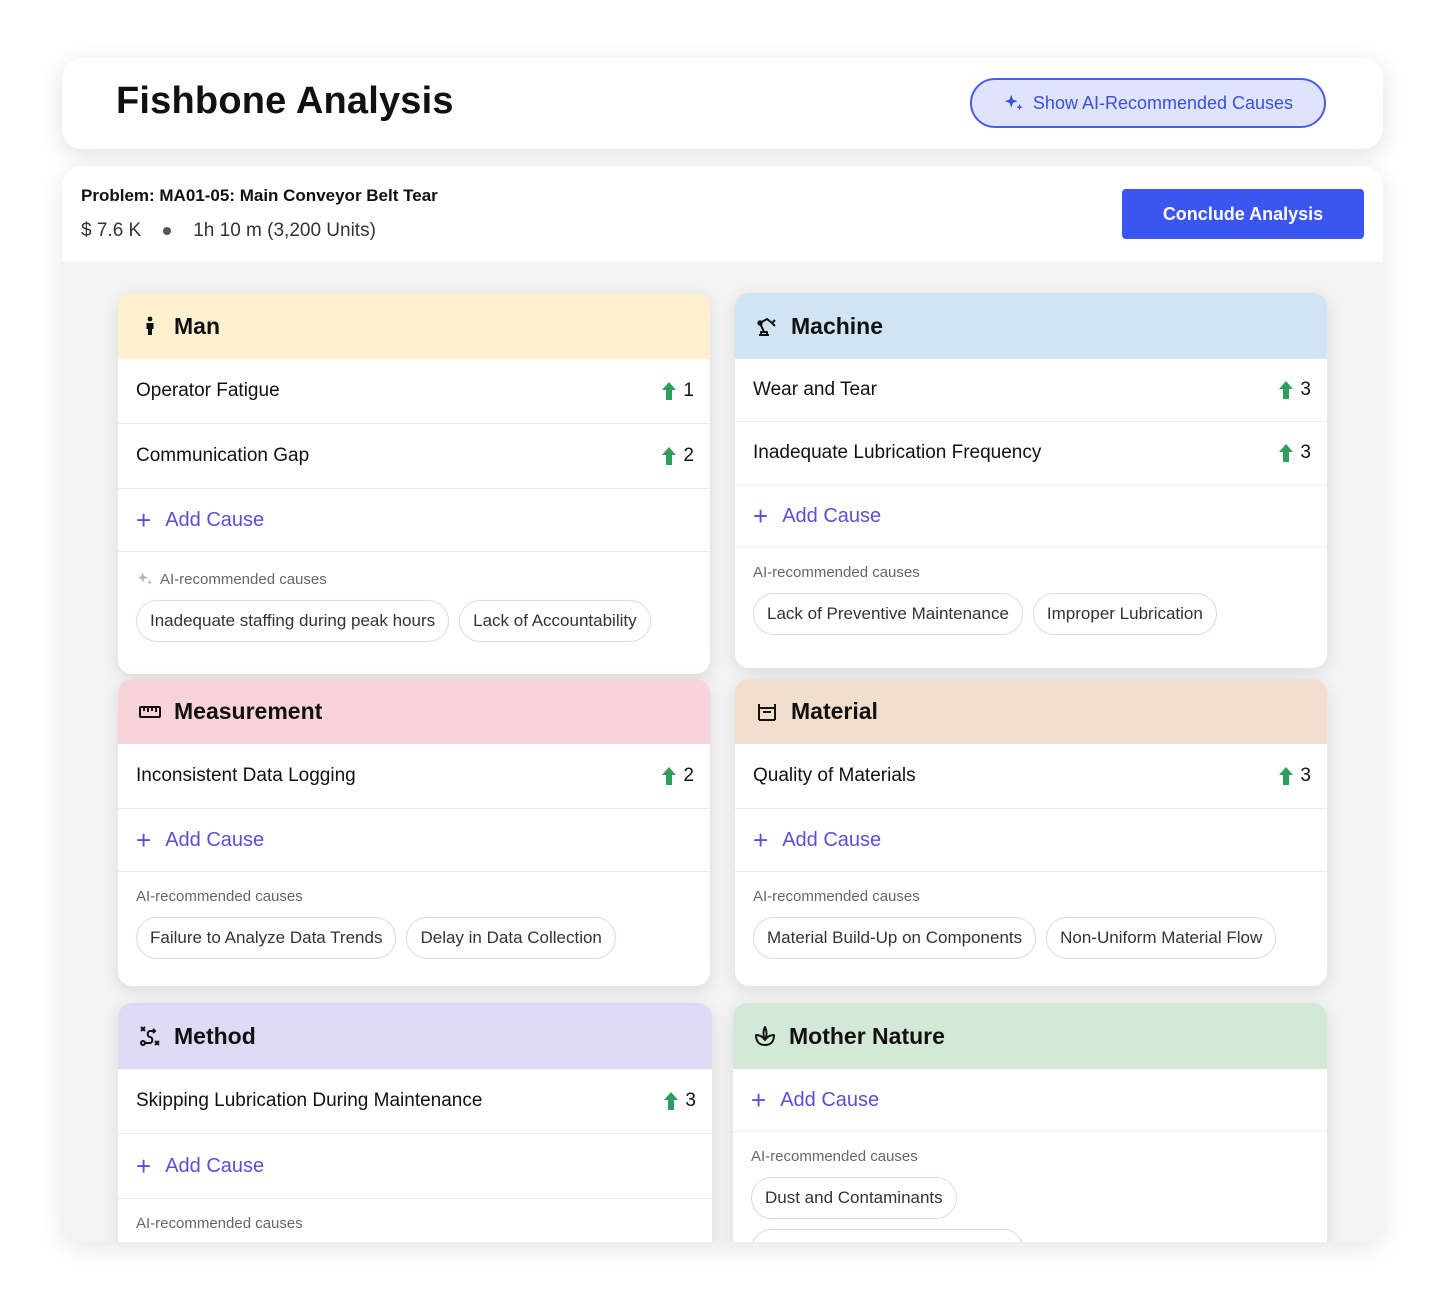 The height and width of the screenshot is (1300, 1446). Describe the element at coordinates (888, 614) in the screenshot. I see `ai-cause-chip: Lack of Preventive Maintenance` at that location.